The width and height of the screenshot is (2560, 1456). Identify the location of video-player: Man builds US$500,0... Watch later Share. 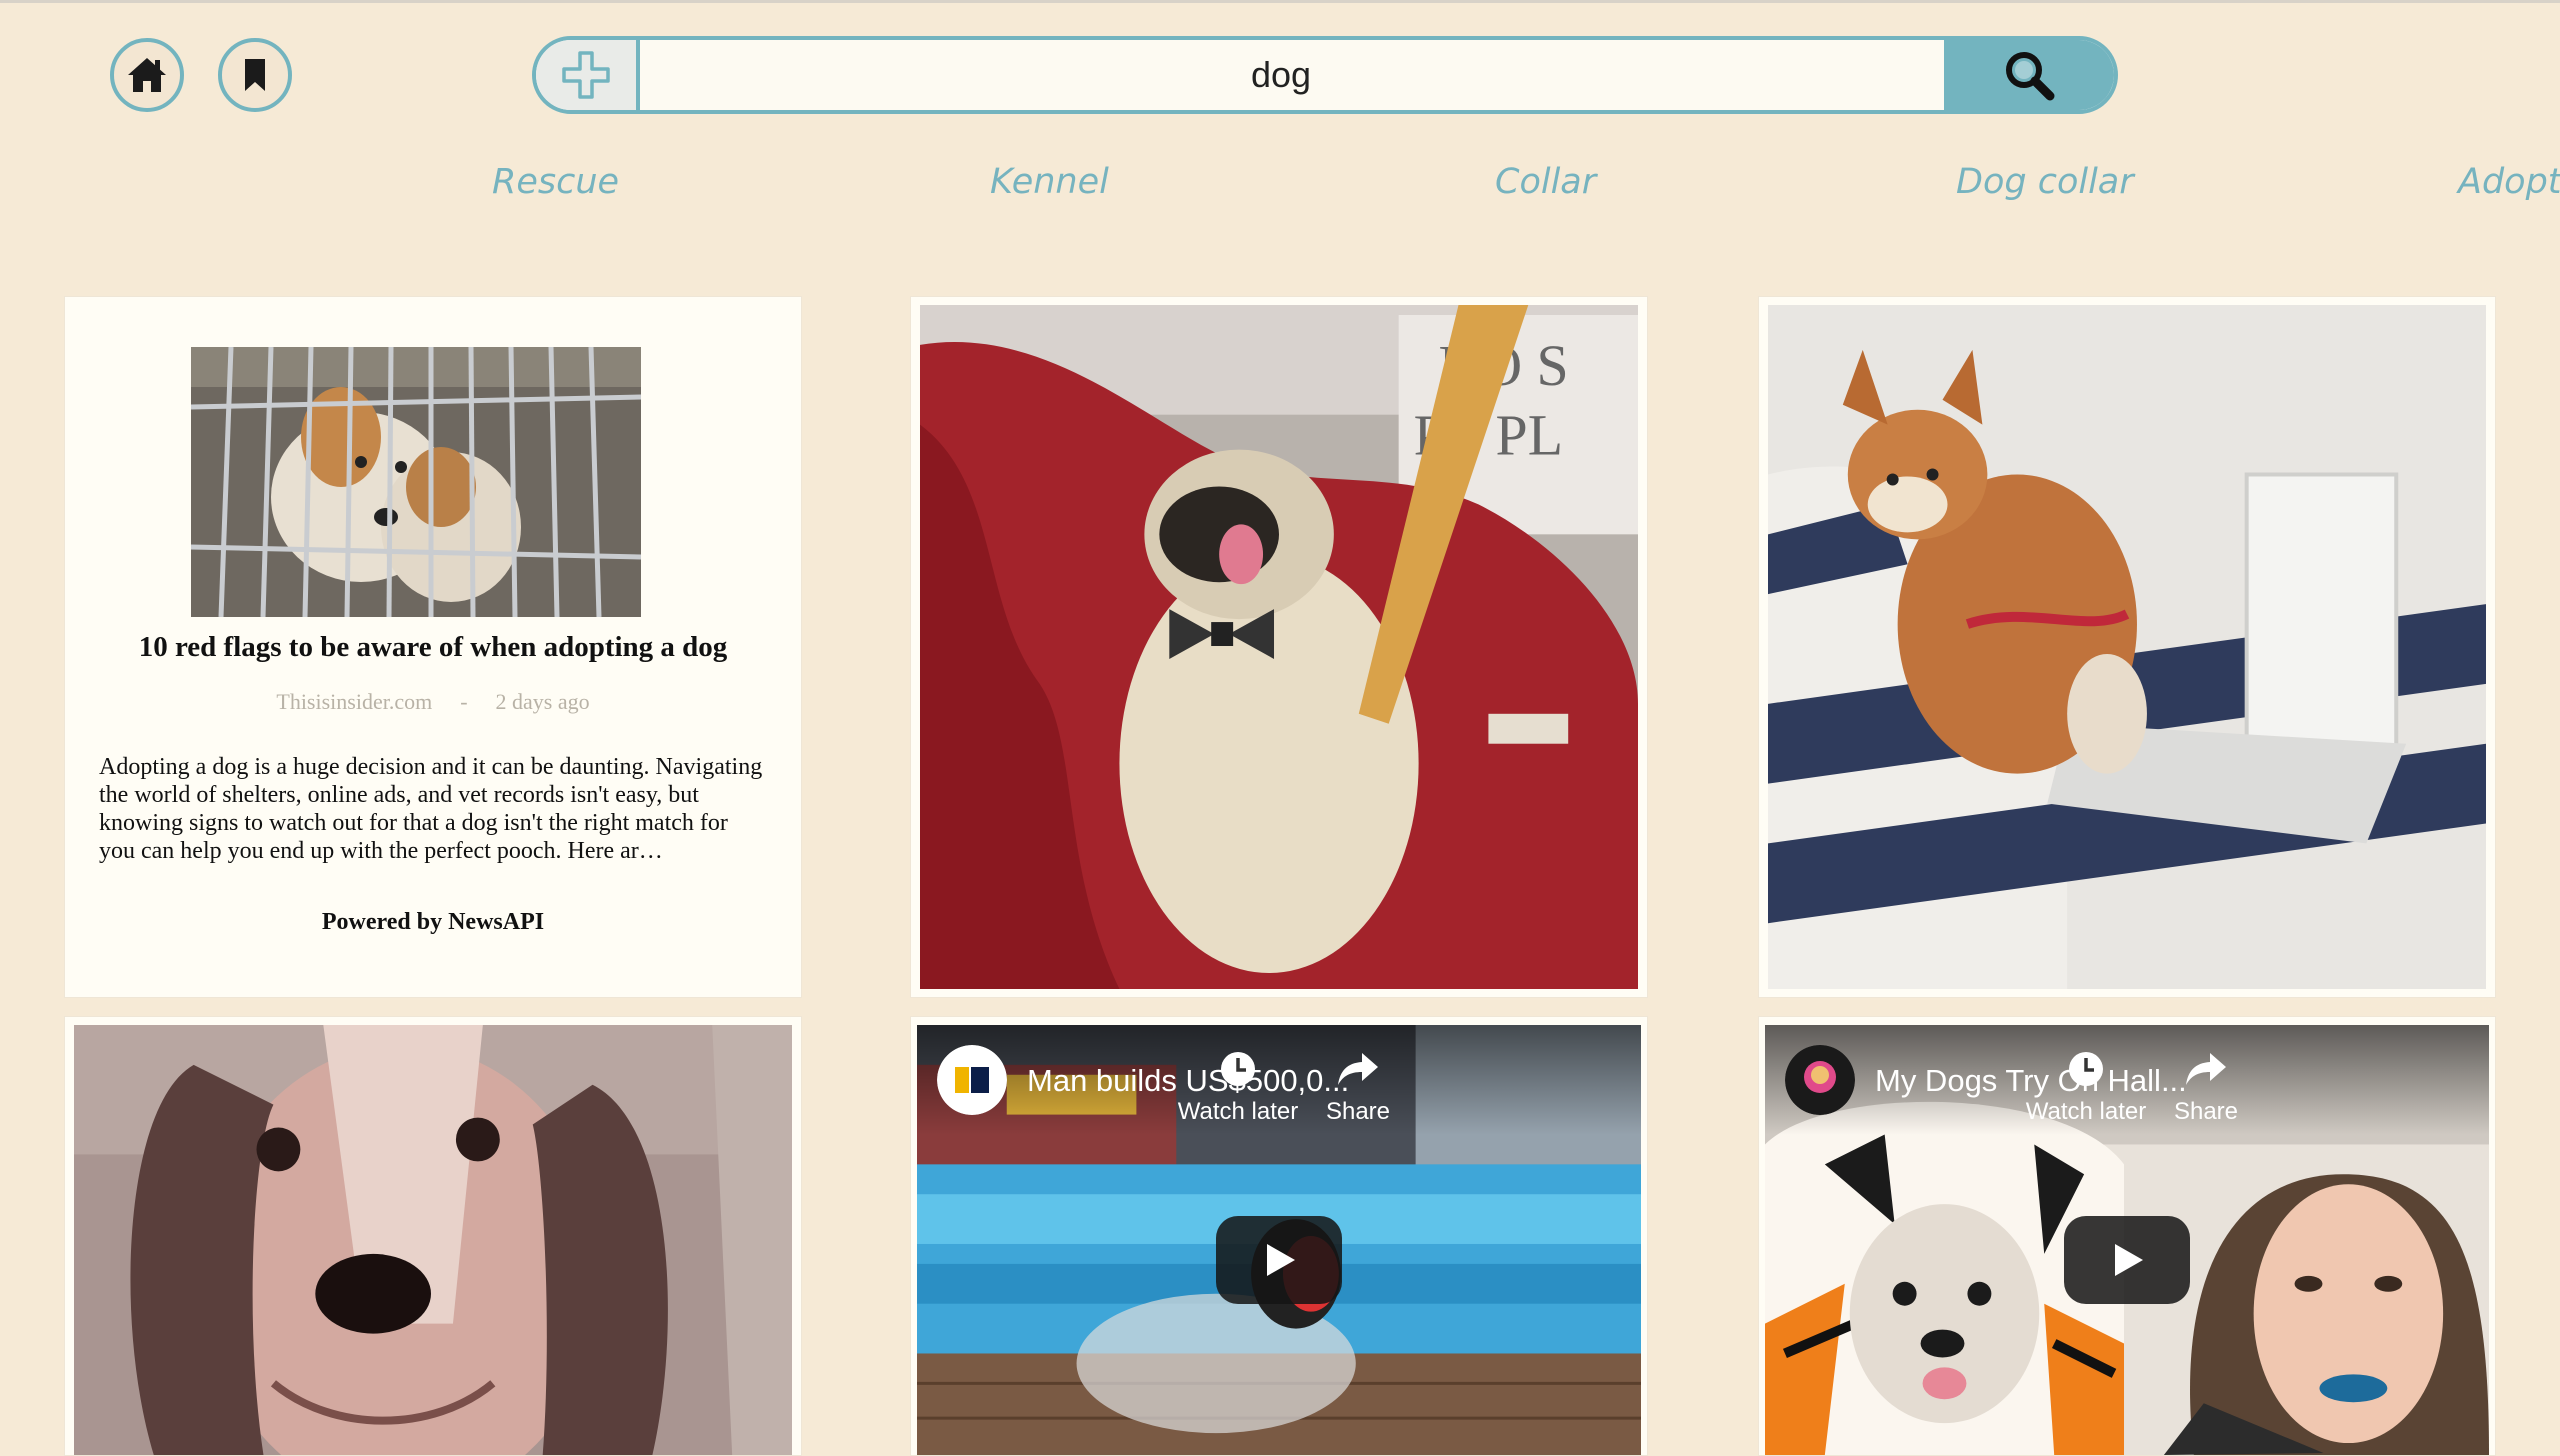
(1279, 1240).